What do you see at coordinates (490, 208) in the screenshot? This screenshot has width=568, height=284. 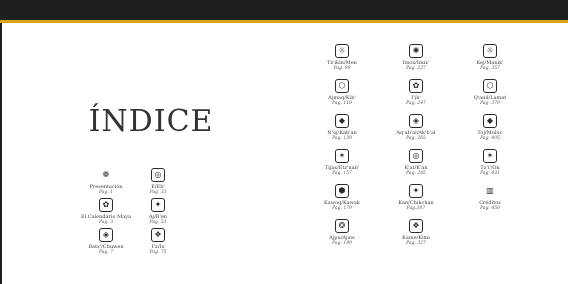 I see `entry-page: Pag. 450` at bounding box center [490, 208].